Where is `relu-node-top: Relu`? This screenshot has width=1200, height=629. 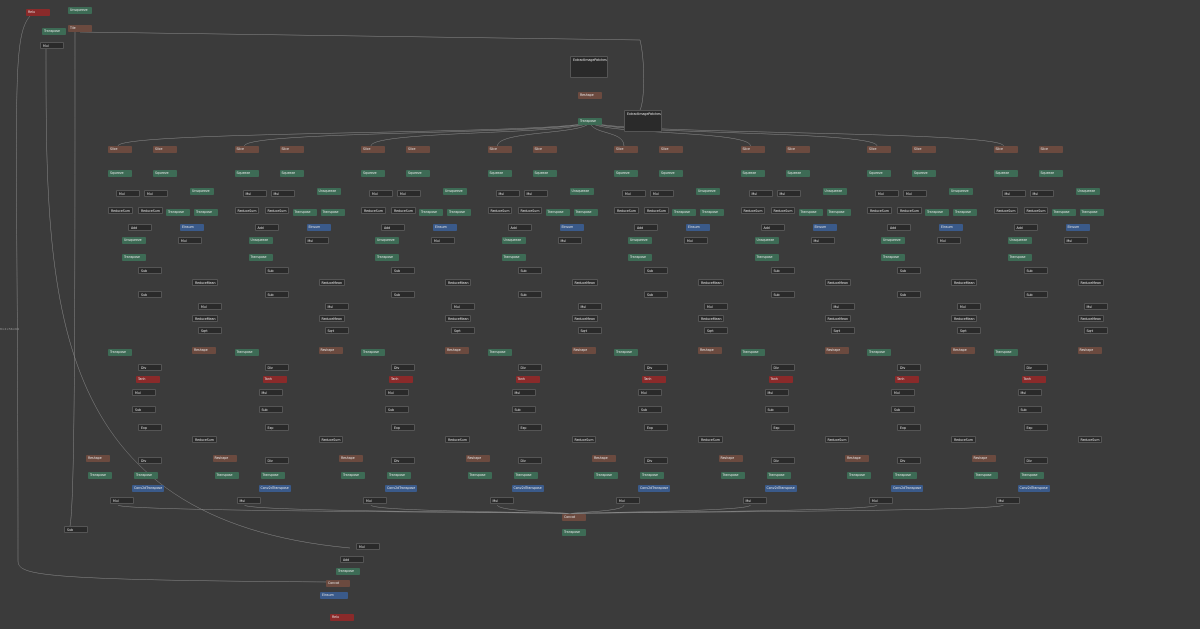
relu-node-top: Relu is located at coordinates (38, 12).